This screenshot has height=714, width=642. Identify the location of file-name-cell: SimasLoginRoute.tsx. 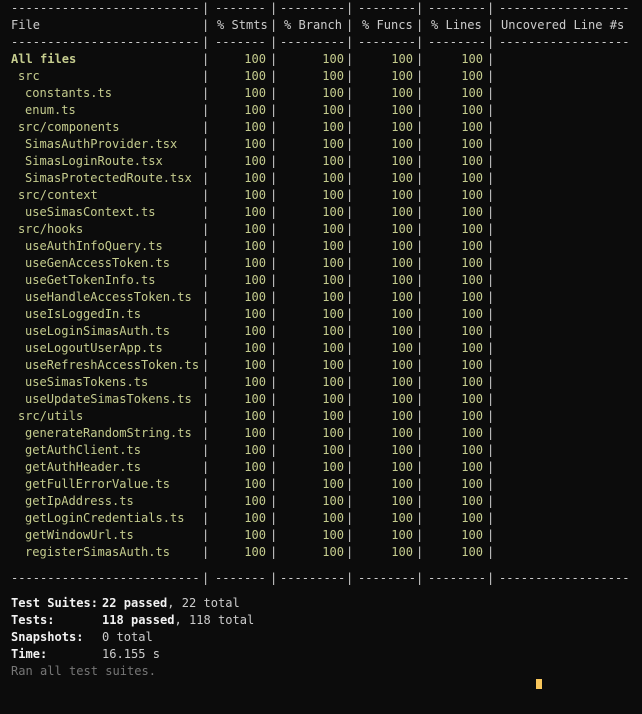
(94, 161).